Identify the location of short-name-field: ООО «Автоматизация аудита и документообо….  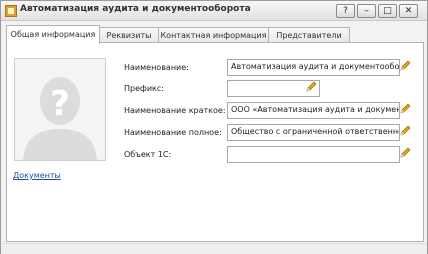
(313, 110).